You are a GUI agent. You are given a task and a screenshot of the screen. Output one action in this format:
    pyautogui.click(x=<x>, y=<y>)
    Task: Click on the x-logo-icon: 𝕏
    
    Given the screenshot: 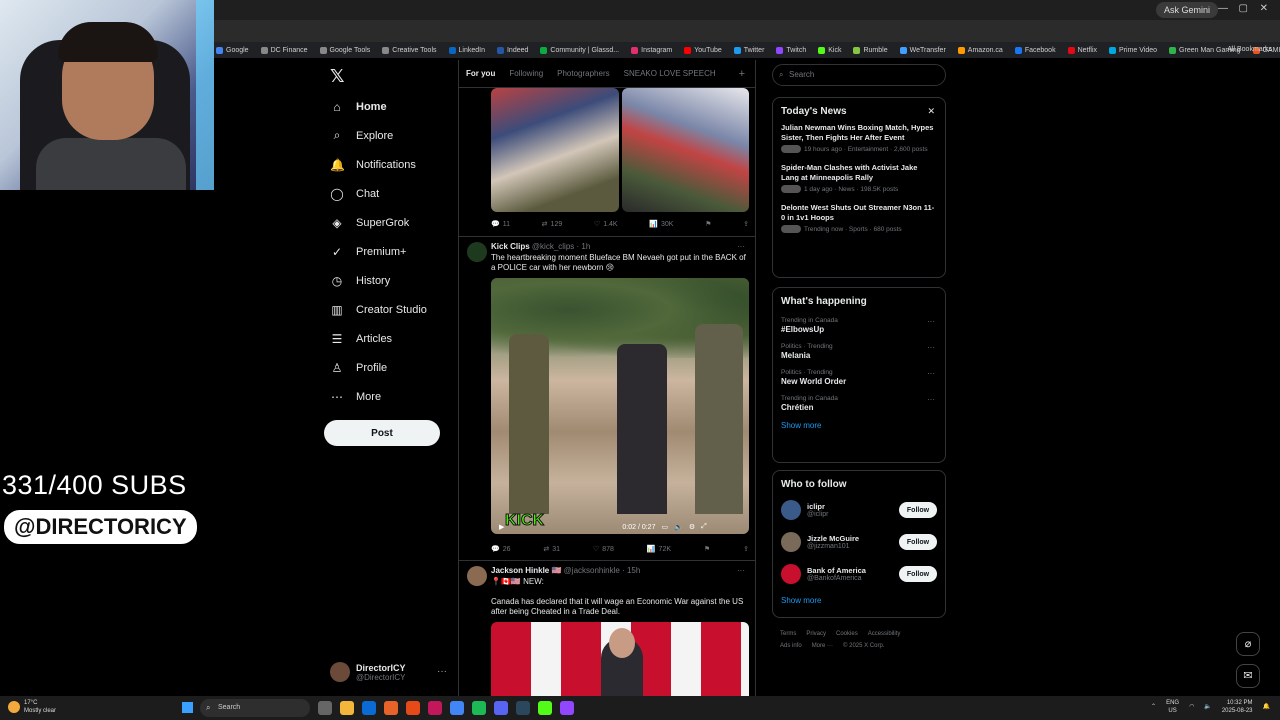 What is the action you would take?
    pyautogui.click(x=337, y=76)
    